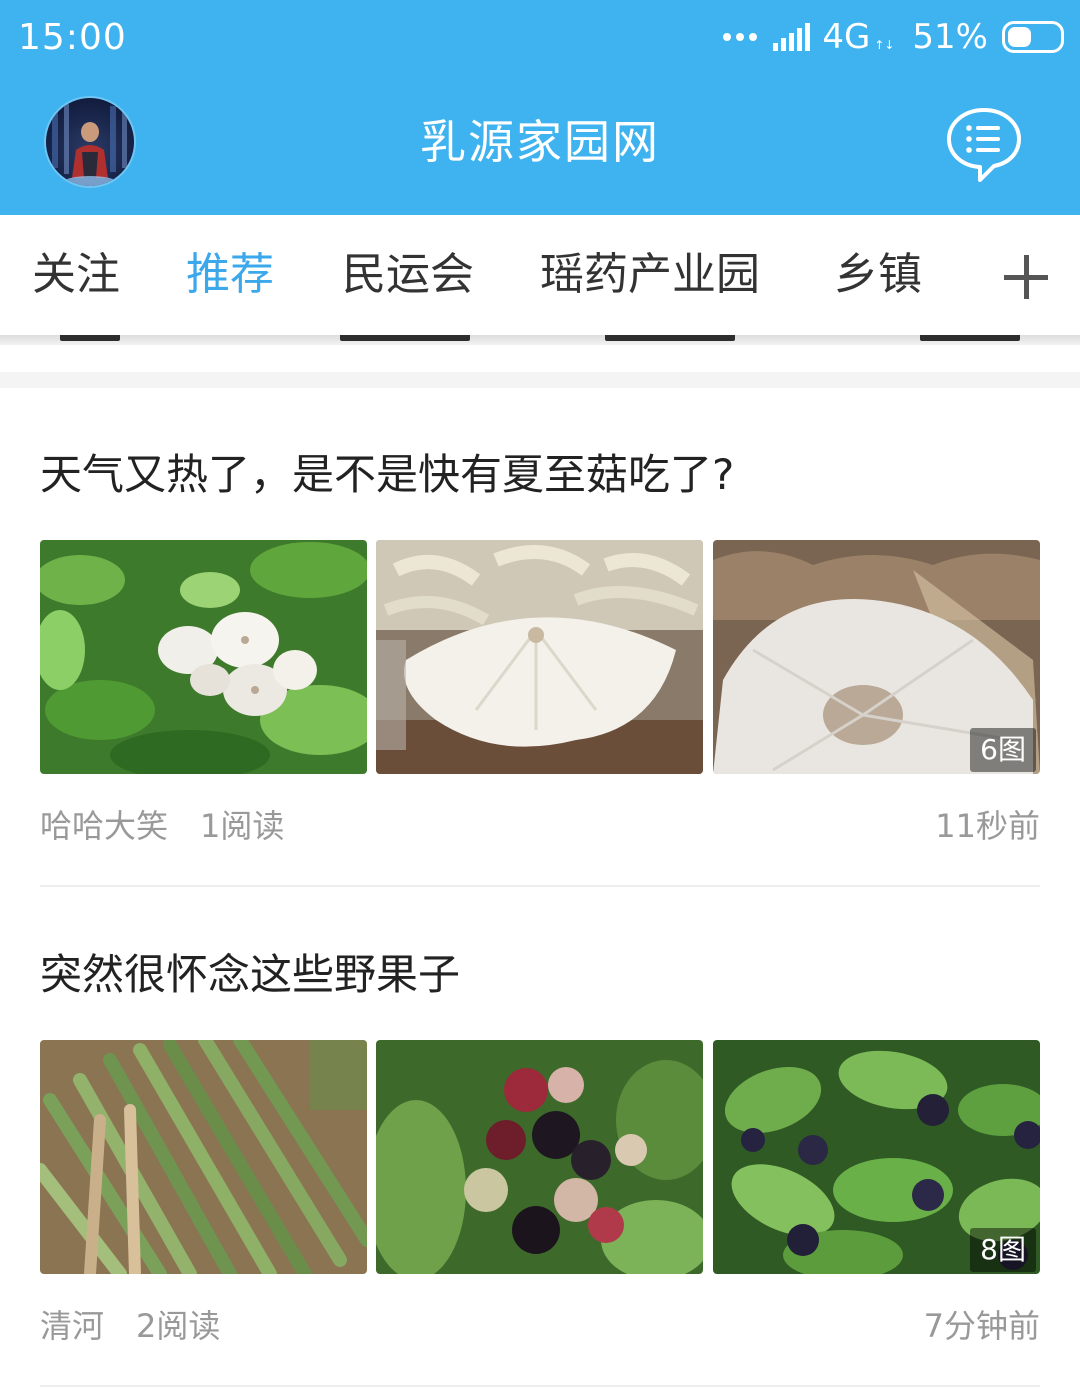 This screenshot has height=1394, width=1080. What do you see at coordinates (893, 37) in the screenshot?
I see `status-icons: 4G ↑↓ 51%` at bounding box center [893, 37].